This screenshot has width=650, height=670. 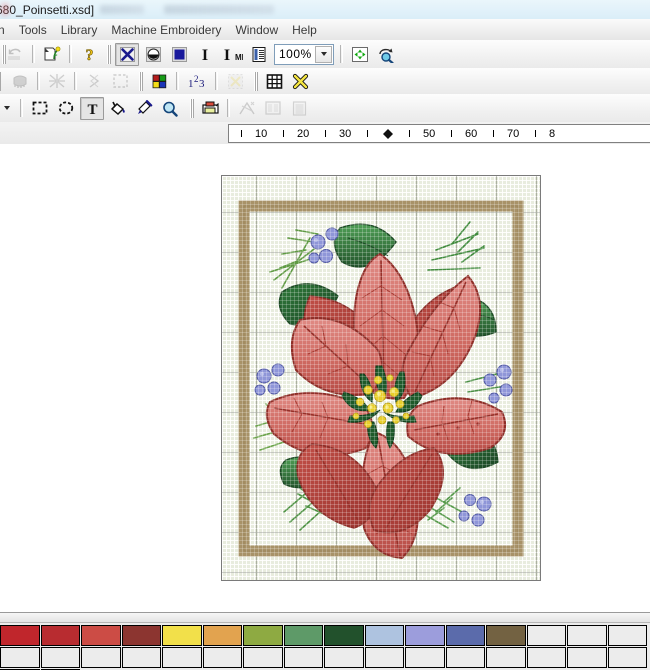 What do you see at coordinates (232, 54) in the screenshot?
I see `text-machine-embroidery-icon: I ME` at bounding box center [232, 54].